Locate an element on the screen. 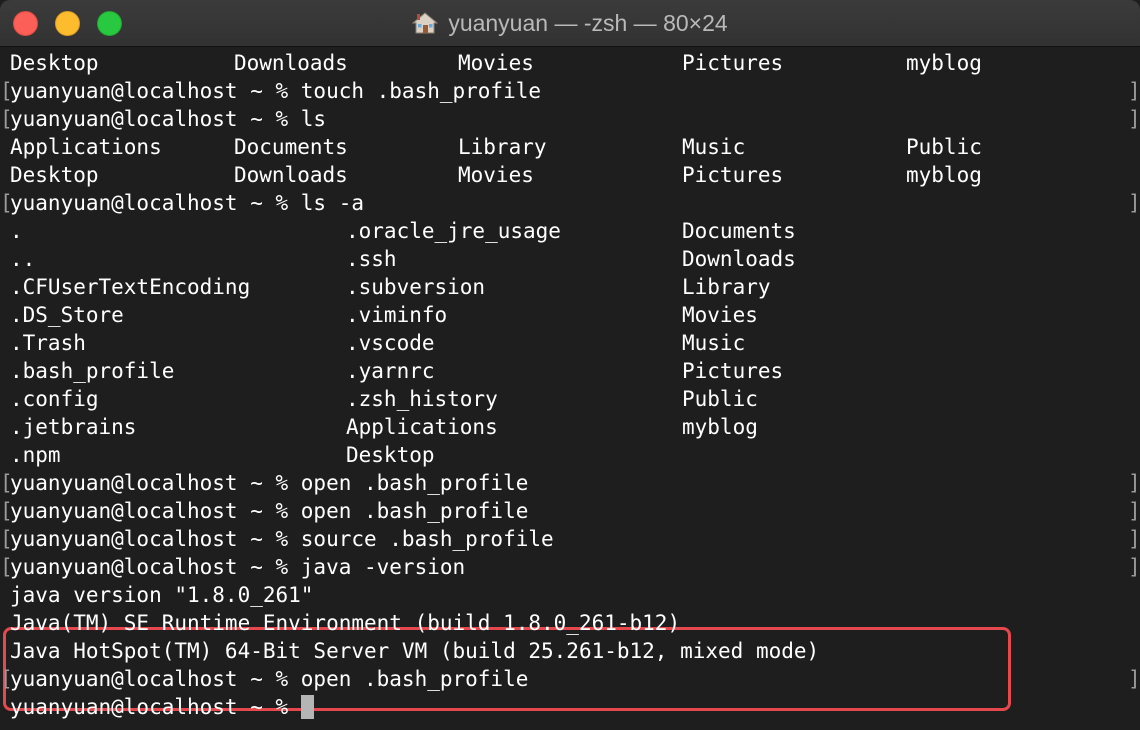  command-text: yuanyuan@localhost ~ % java -version is located at coordinates (238, 567).